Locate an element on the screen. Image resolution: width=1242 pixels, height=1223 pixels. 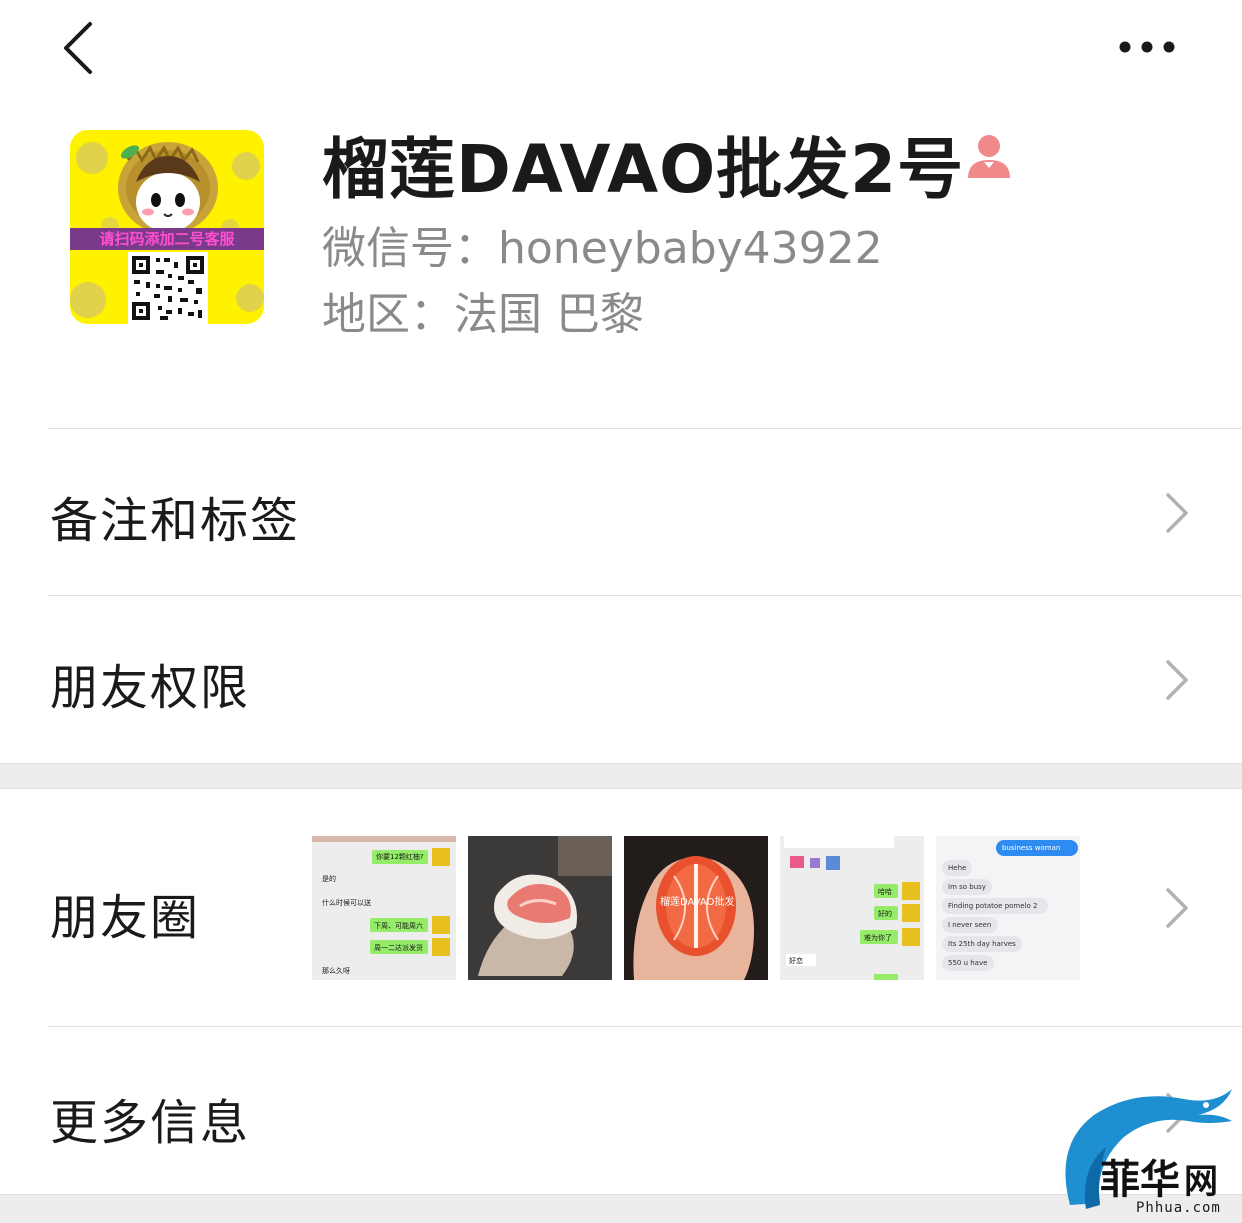
chat-bubble-text: 什么时候可以送 is located at coordinates (346, 903).